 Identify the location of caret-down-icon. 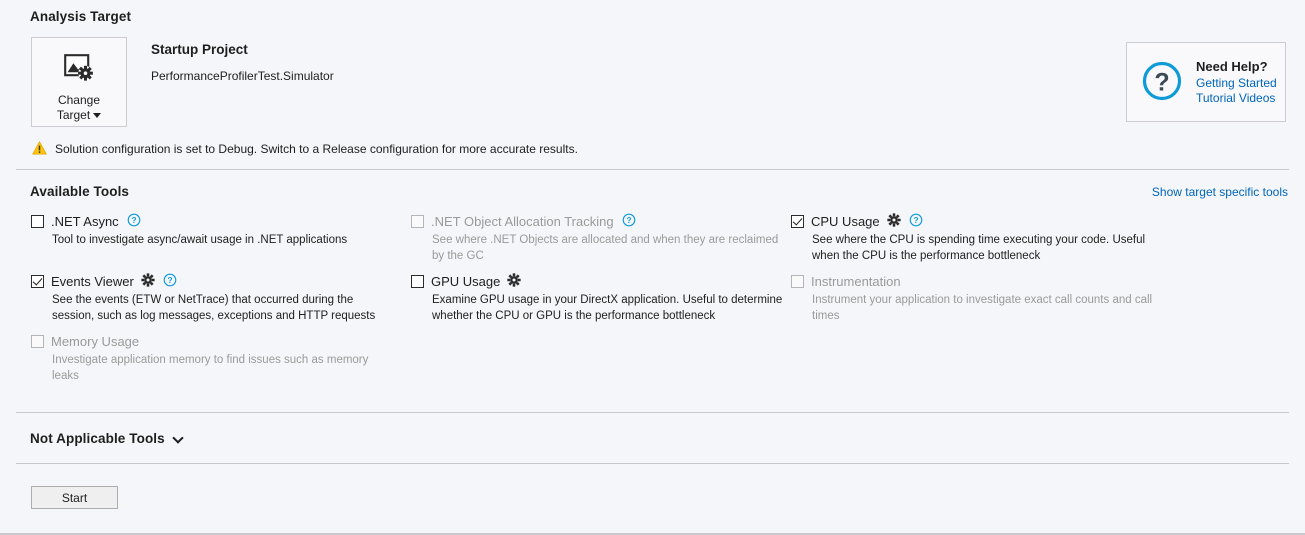
(97, 115).